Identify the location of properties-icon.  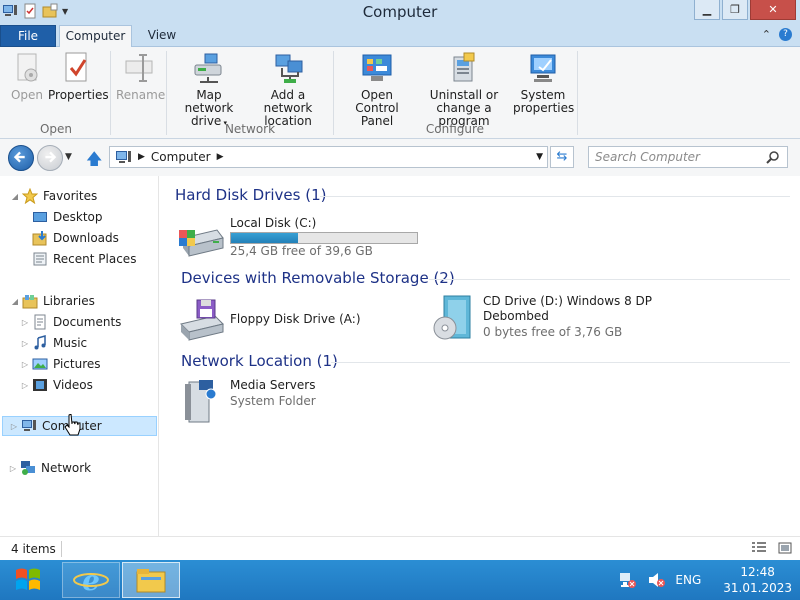
(76, 67).